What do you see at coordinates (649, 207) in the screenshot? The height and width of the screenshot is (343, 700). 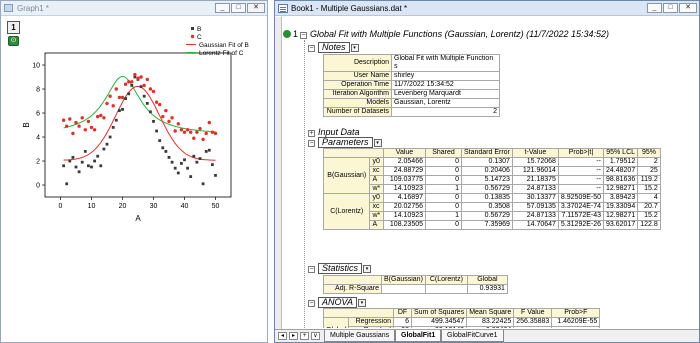 I see `parameter-value: 20.7` at bounding box center [649, 207].